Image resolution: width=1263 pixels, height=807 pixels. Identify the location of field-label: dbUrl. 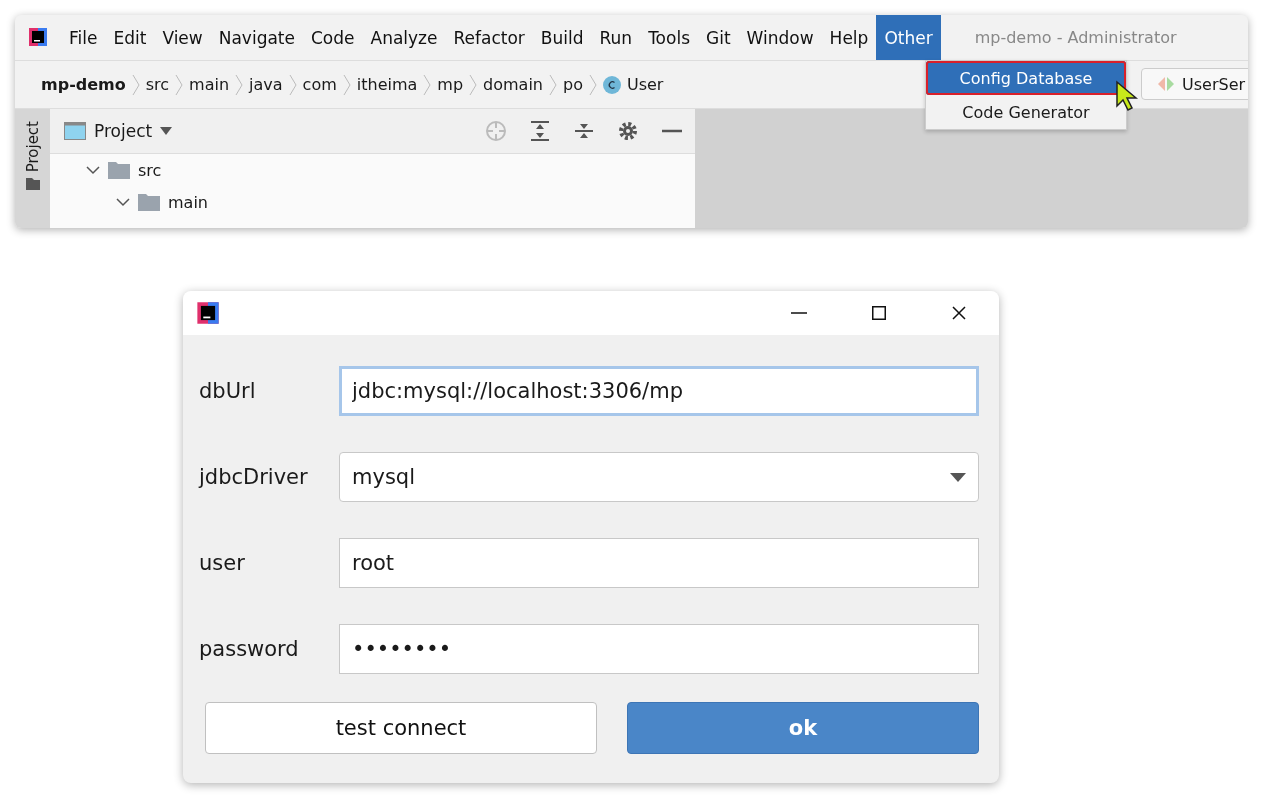
(228, 391).